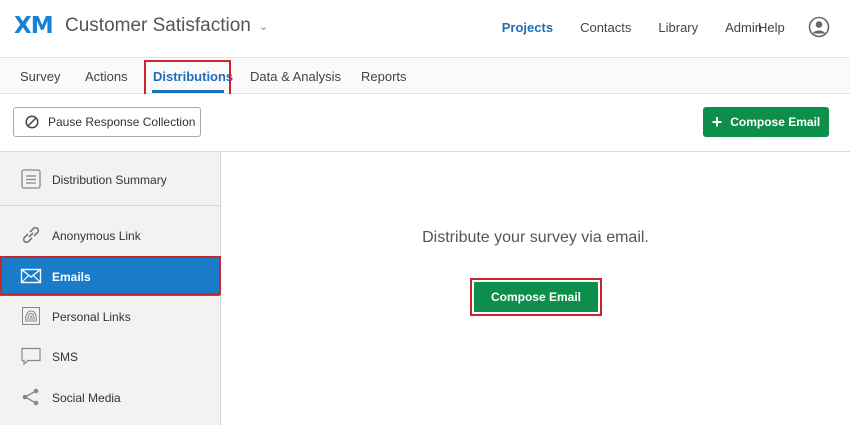 The height and width of the screenshot is (425, 850). Describe the element at coordinates (743, 27) in the screenshot. I see `nav-admin: Admin` at that location.